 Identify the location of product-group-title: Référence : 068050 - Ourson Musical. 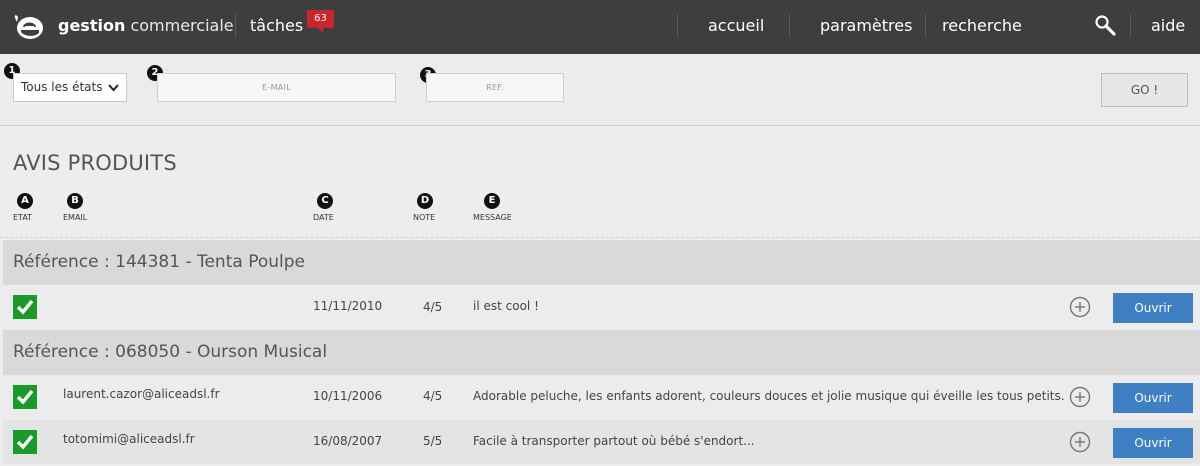
(170, 352).